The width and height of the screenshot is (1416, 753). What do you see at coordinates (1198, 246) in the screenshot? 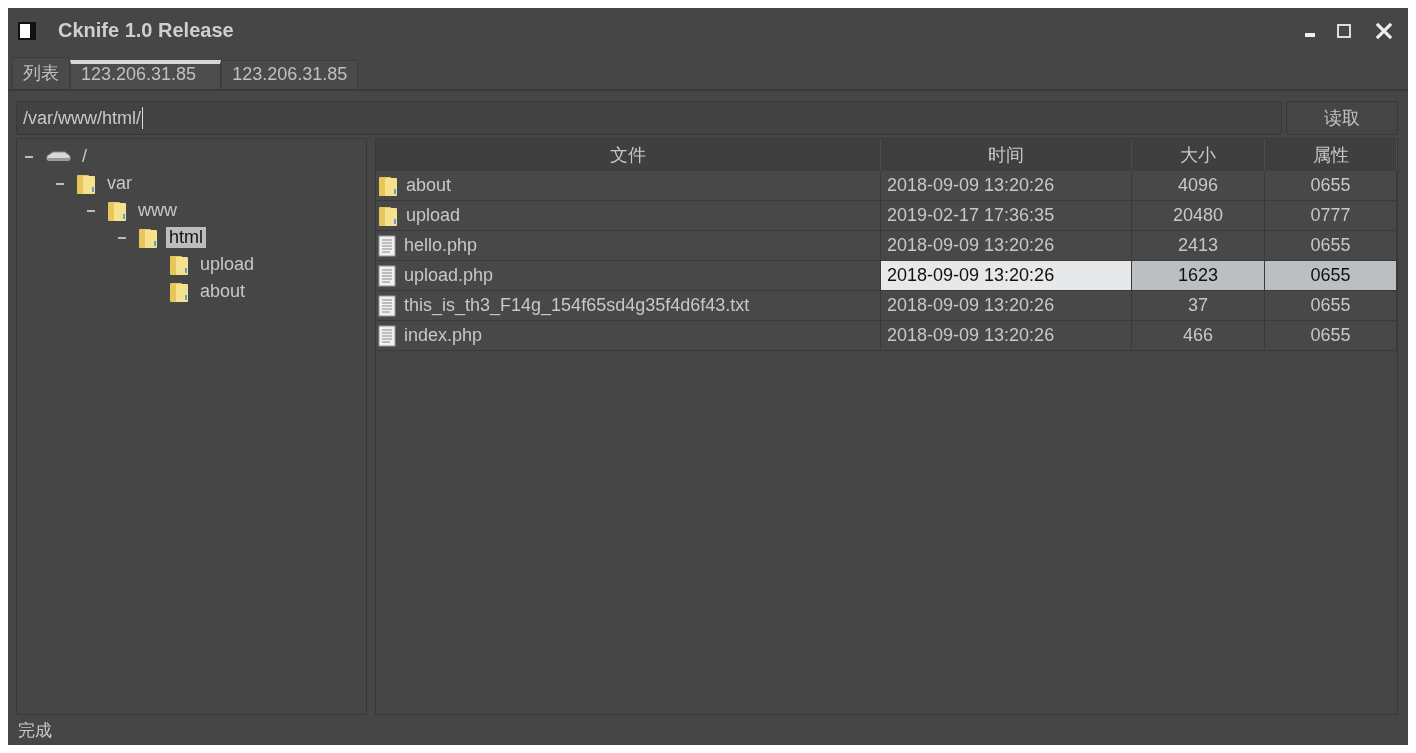
I see `table-cell: 2413` at bounding box center [1198, 246].